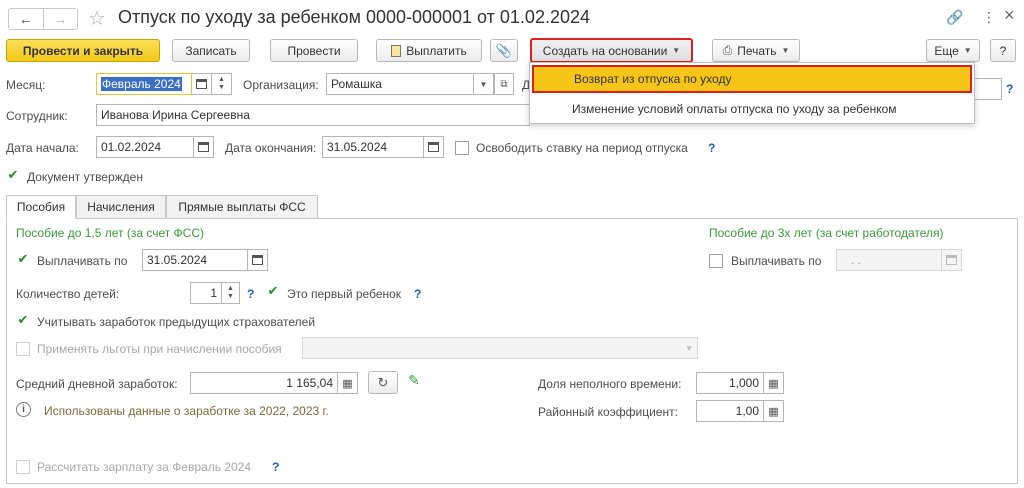 The image size is (1024, 488). I want to click on attach-button: 📎, so click(504, 50).